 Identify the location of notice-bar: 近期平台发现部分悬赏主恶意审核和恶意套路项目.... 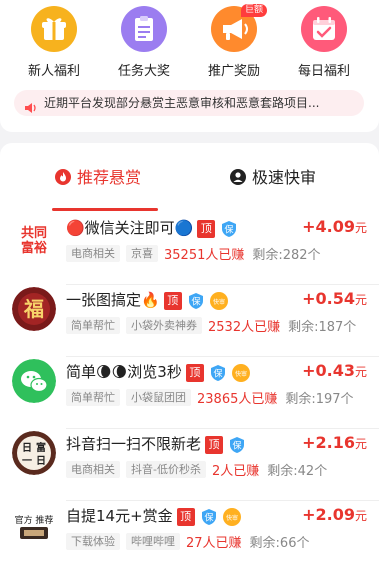
(189, 103).